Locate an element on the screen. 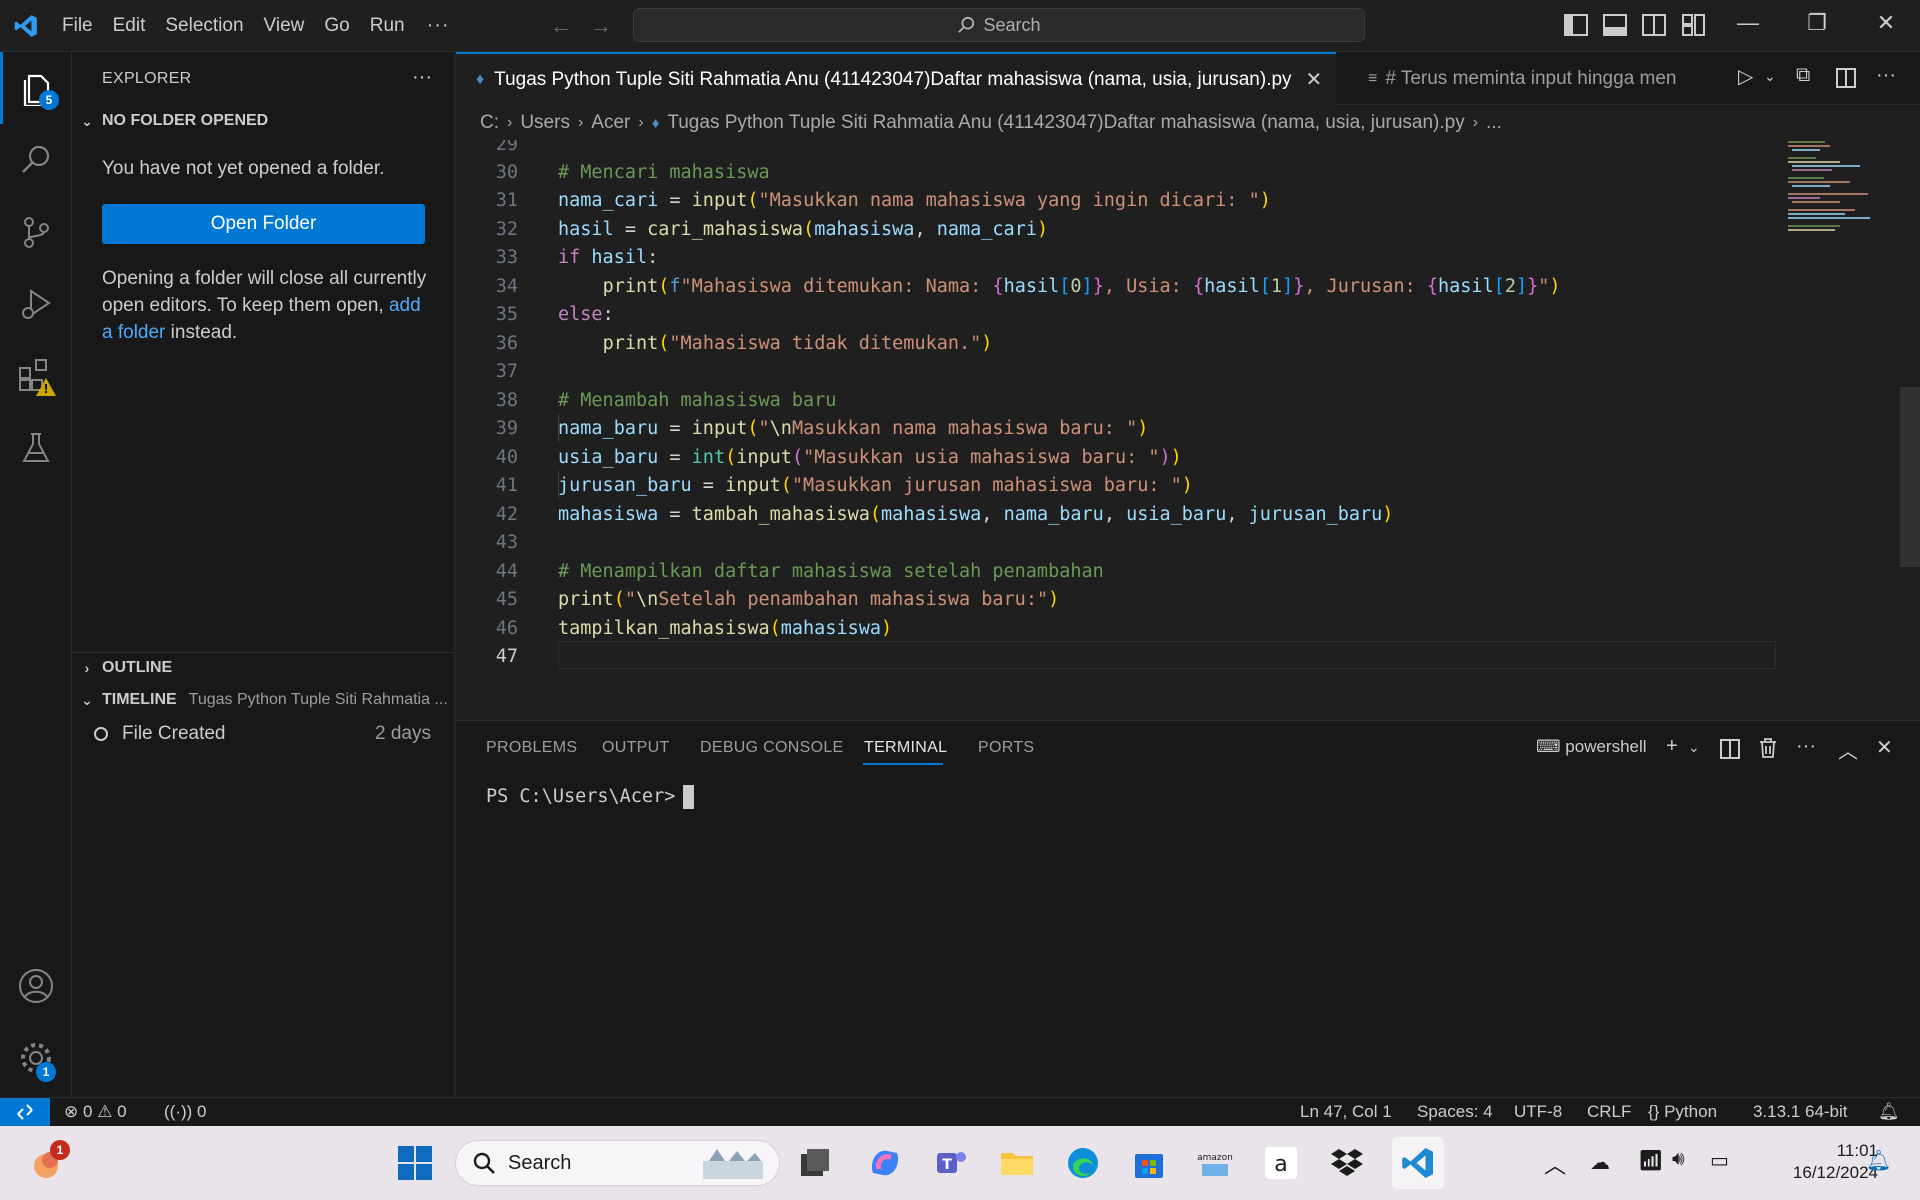 The image size is (1920, 1200). menu-more-icon: ··· is located at coordinates (438, 25).